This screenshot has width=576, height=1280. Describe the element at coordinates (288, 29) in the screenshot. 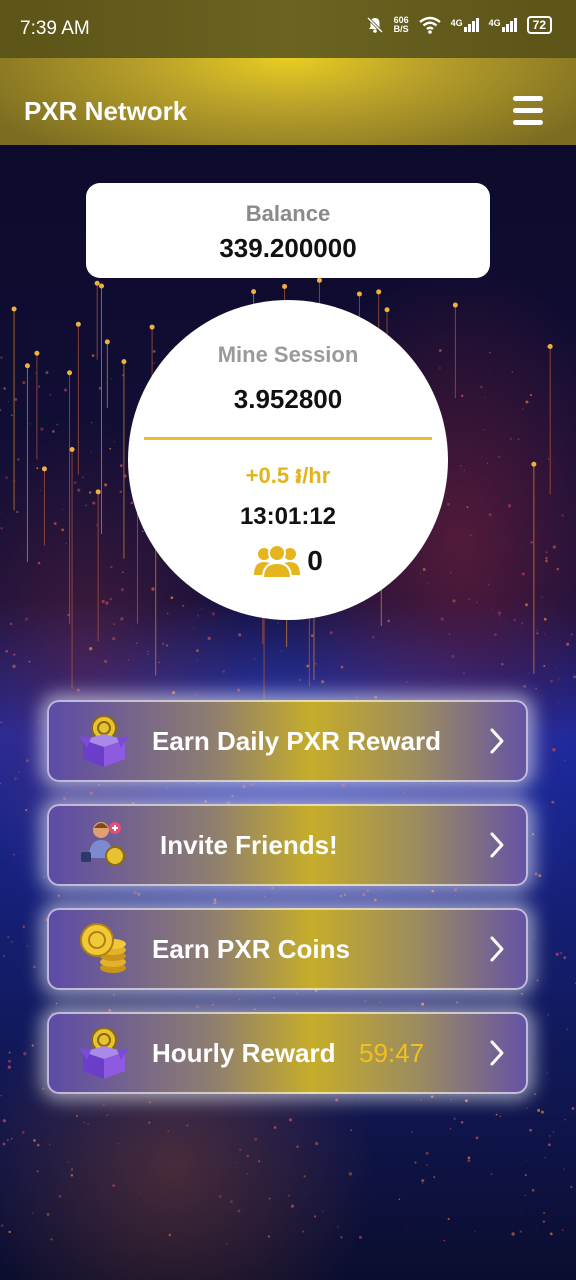

I see `status-bar: 7:39 AM 606 B/S 4G 4G 72` at that location.